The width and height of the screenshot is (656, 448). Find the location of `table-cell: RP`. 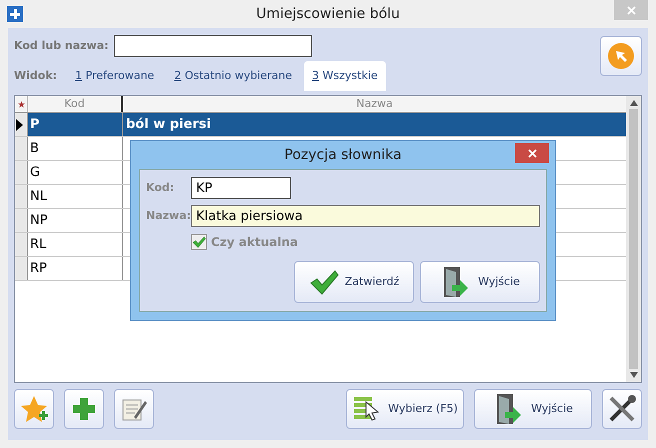

table-cell: RP is located at coordinates (75, 268).